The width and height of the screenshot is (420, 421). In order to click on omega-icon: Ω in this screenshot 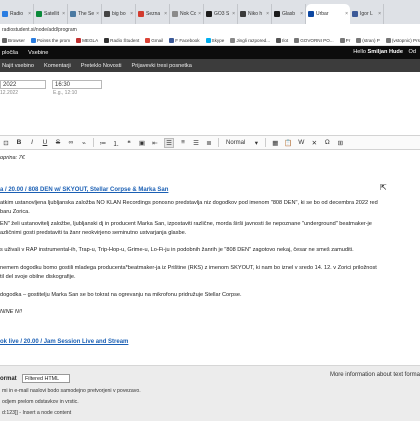, I will do `click(327, 143)`.